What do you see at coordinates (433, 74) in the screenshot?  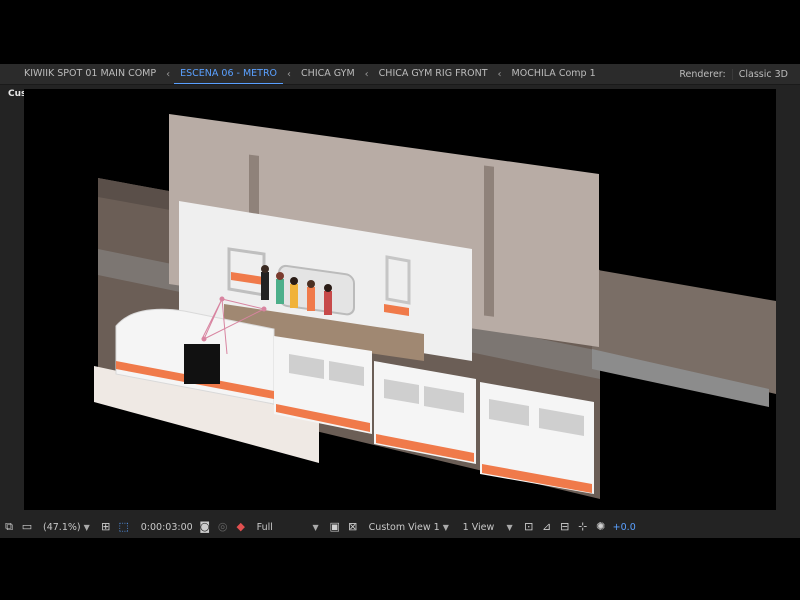 I see `tab-chica-gym-rig: CHICA GYM RIG FRONT` at bounding box center [433, 74].